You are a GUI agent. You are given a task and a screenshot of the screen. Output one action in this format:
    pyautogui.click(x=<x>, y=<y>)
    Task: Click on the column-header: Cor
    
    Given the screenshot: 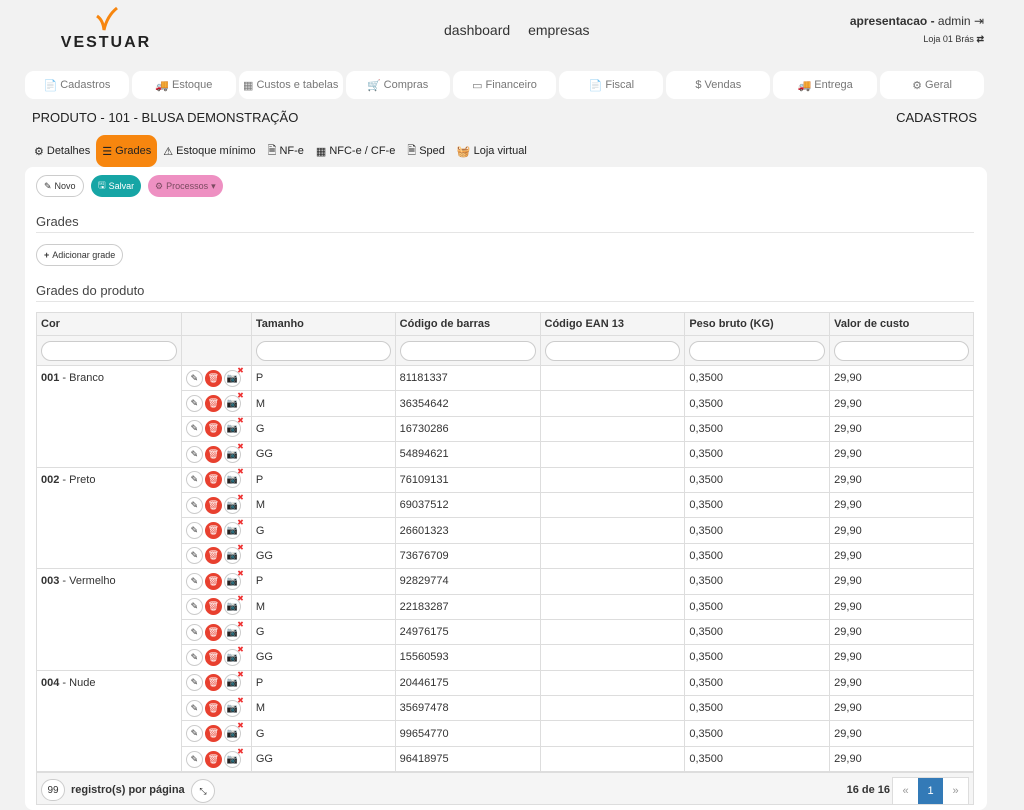 What is the action you would take?
    pyautogui.click(x=109, y=324)
    